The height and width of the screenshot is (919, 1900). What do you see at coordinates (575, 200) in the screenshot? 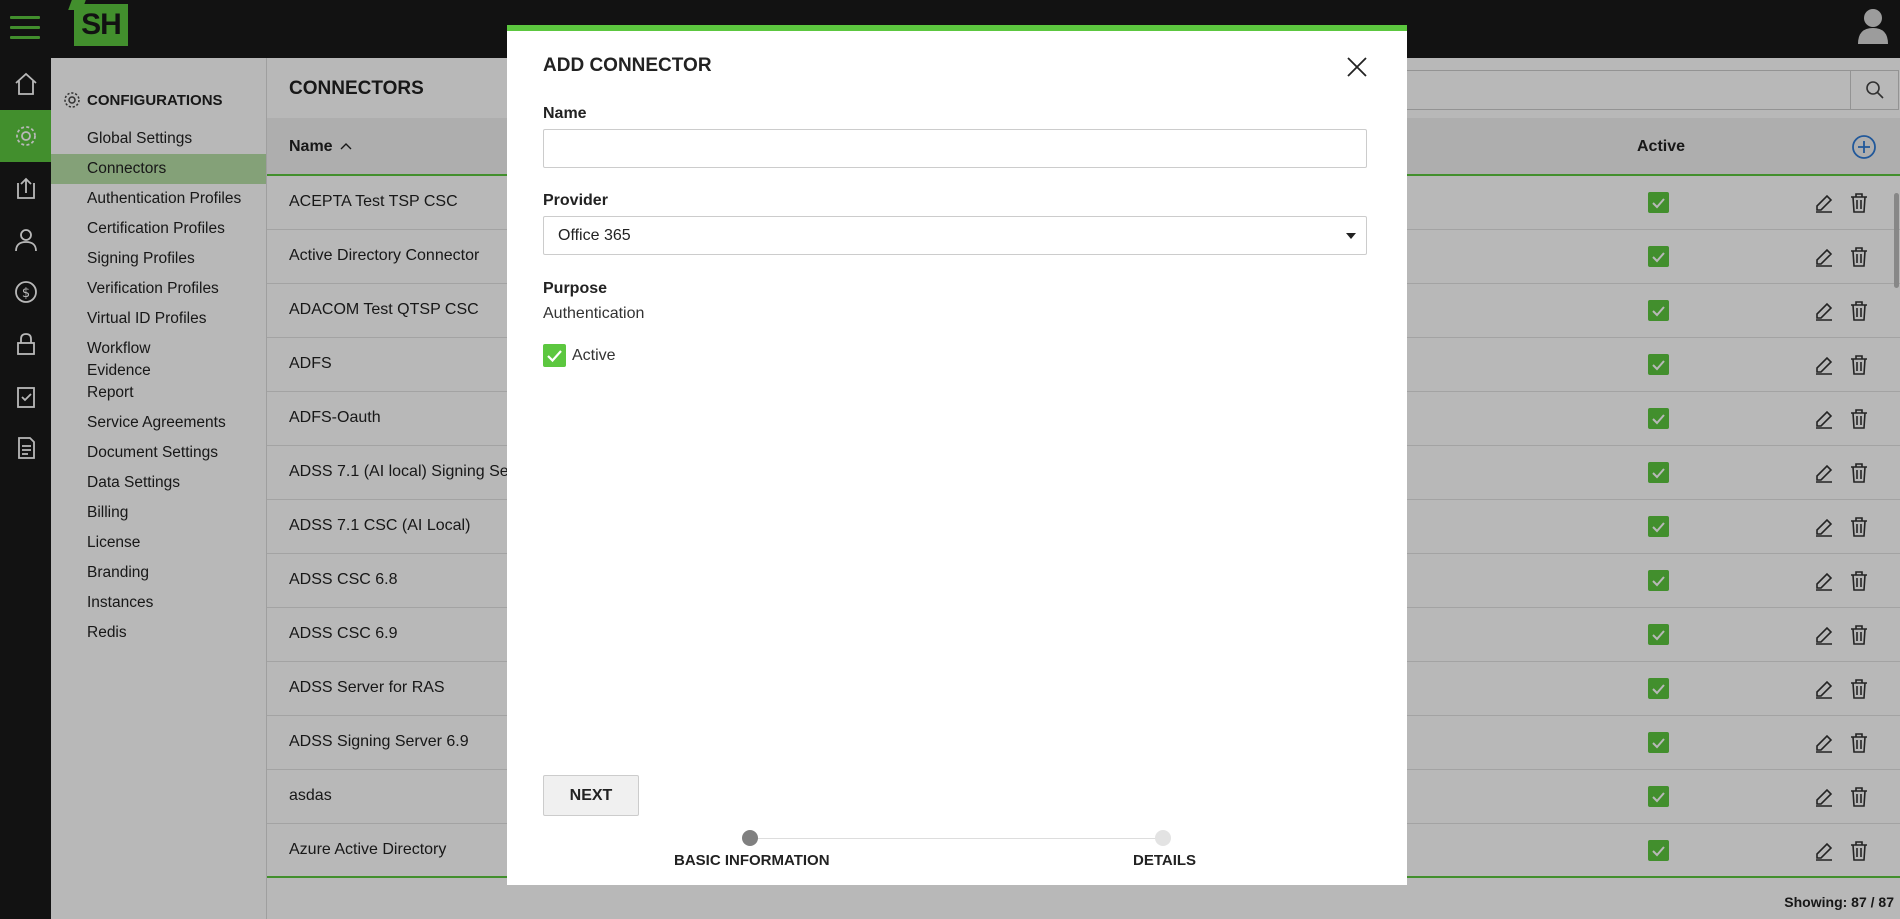
I see `provider-field-label: Provider` at bounding box center [575, 200].